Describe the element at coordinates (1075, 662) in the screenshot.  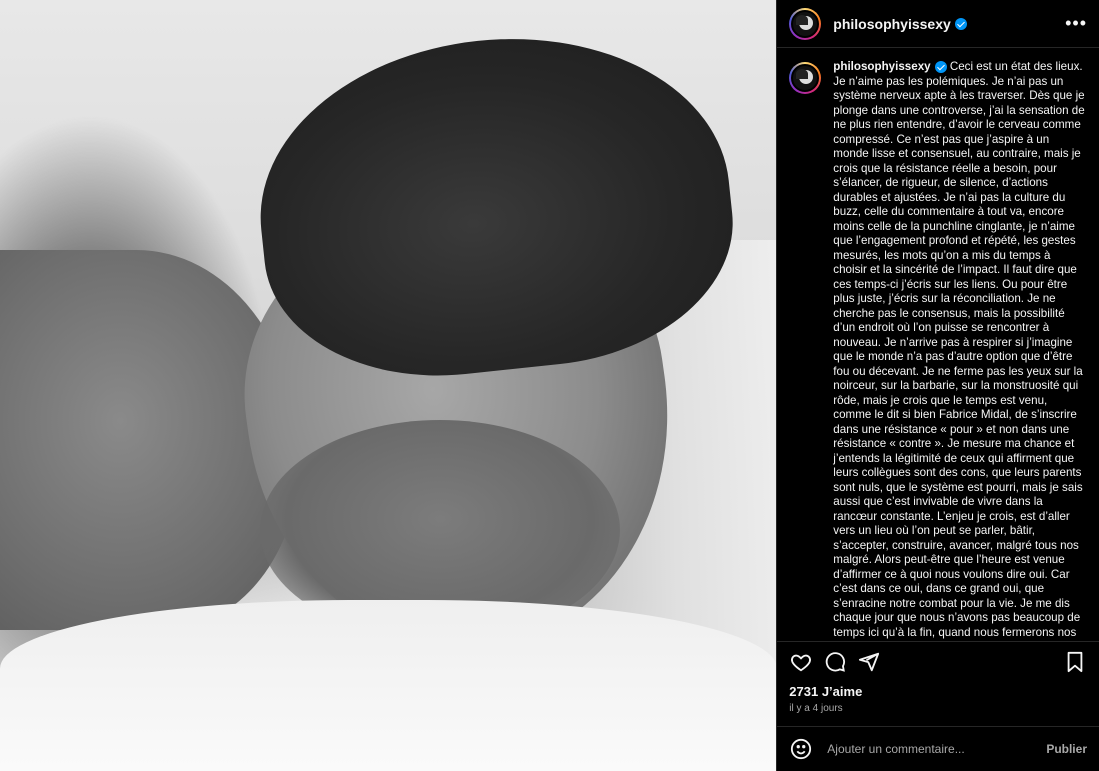
I see `bookmark-icon` at that location.